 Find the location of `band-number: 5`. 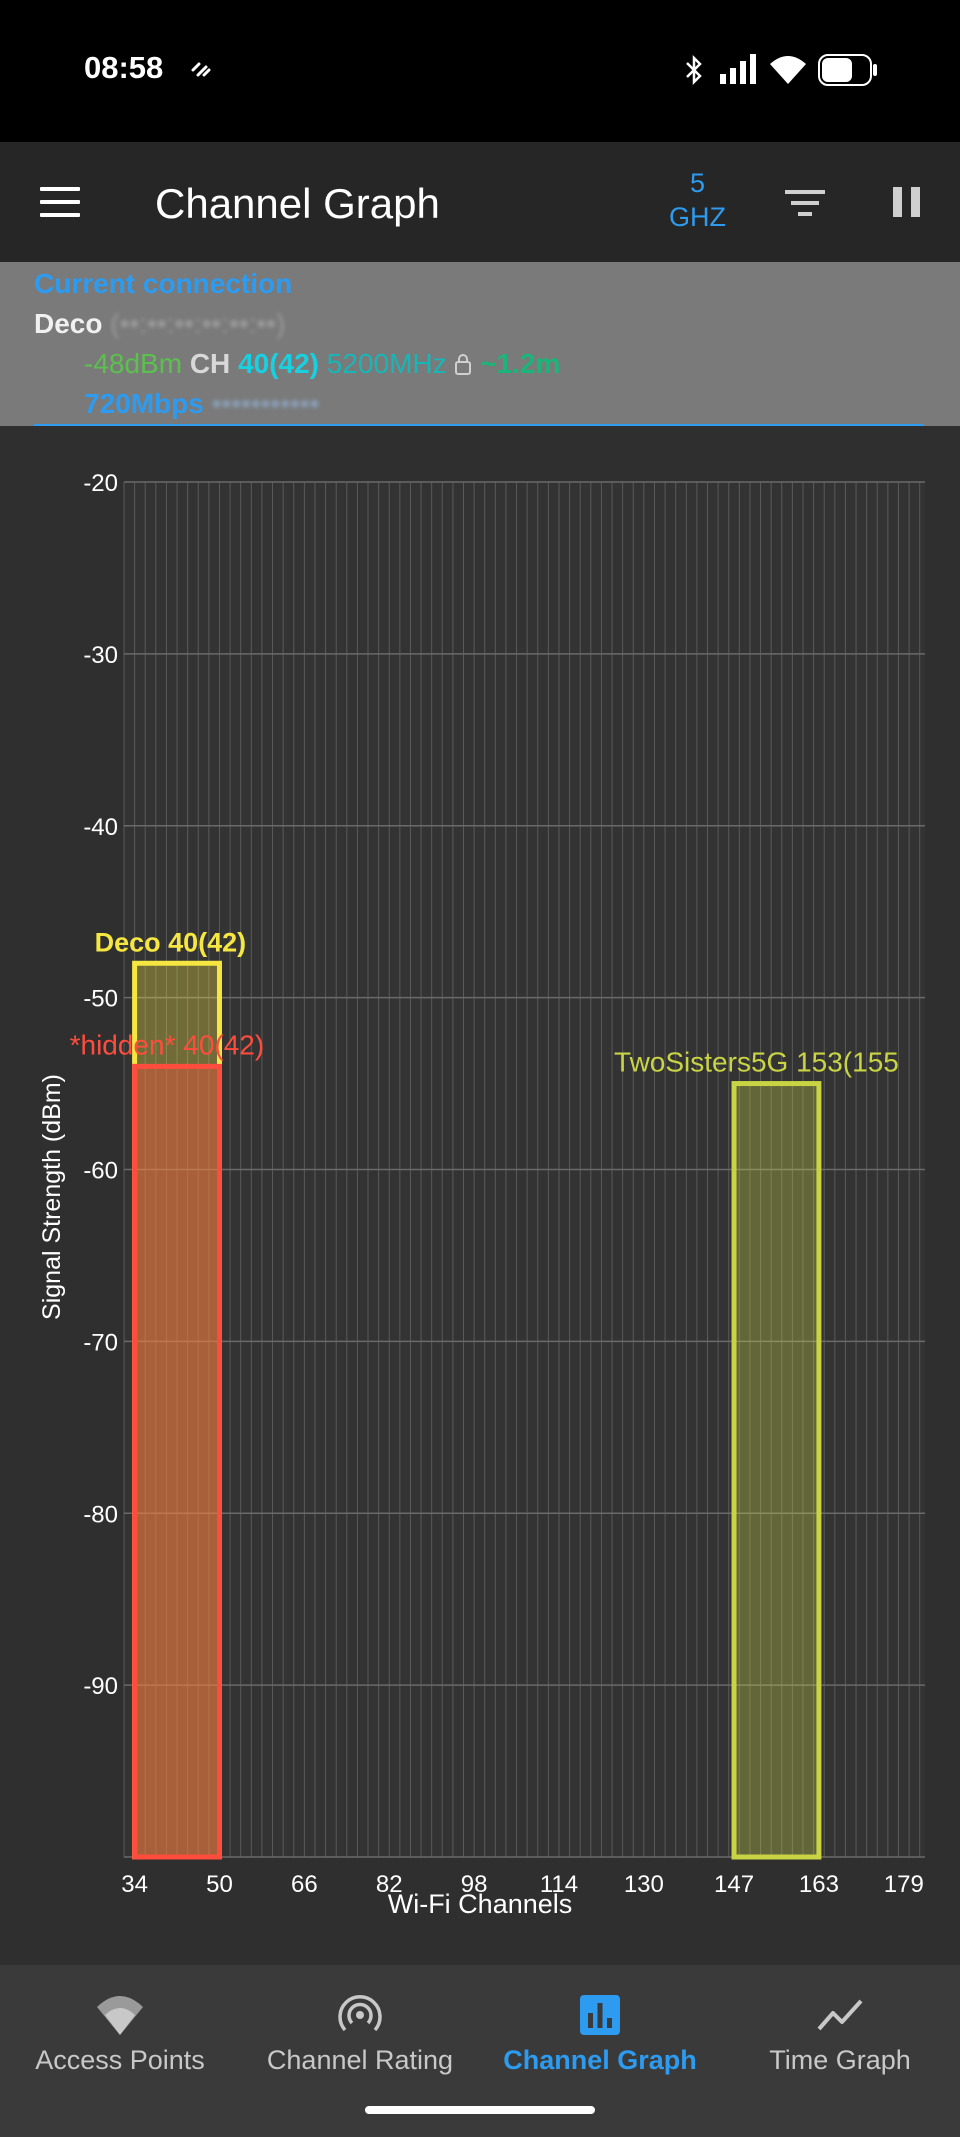

band-number: 5 is located at coordinates (697, 183).